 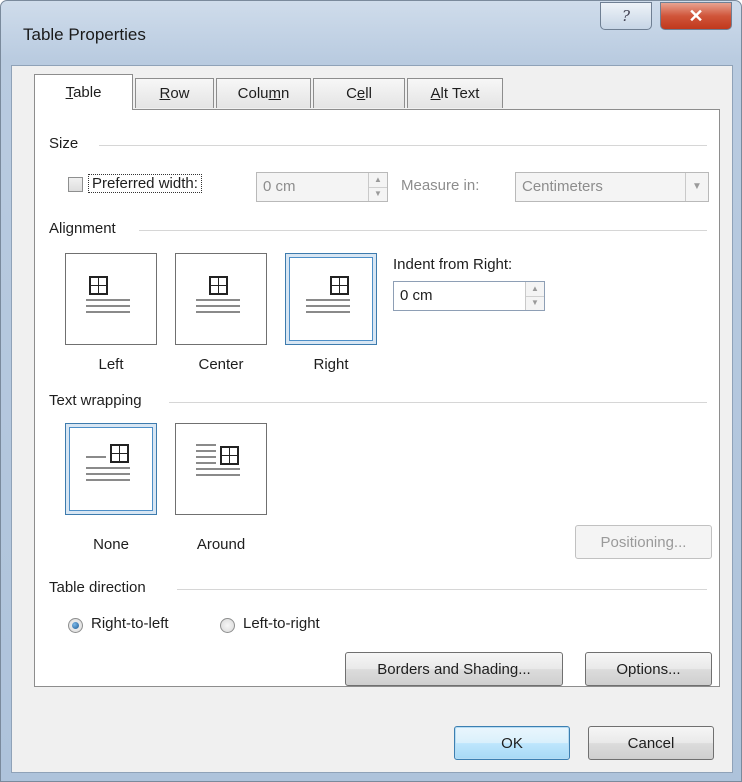 I want to click on dialog-title: Table Properties, so click(x=84, y=34).